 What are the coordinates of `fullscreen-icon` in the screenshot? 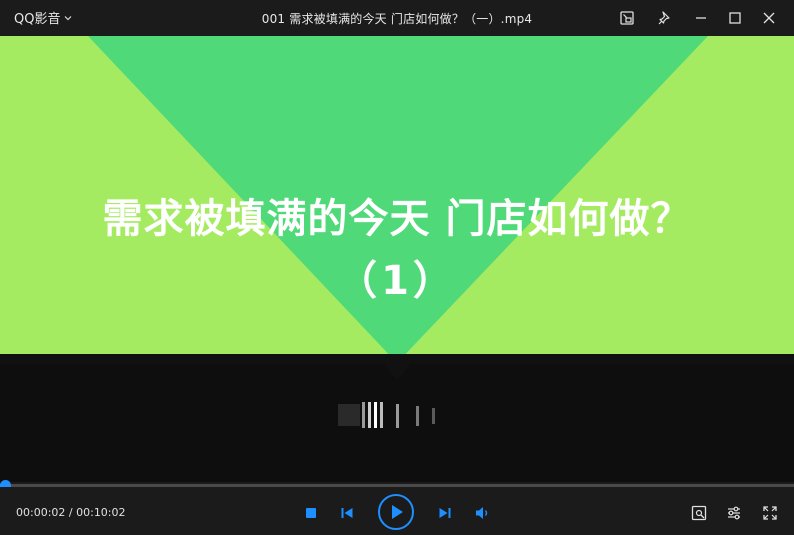 It's located at (770, 513).